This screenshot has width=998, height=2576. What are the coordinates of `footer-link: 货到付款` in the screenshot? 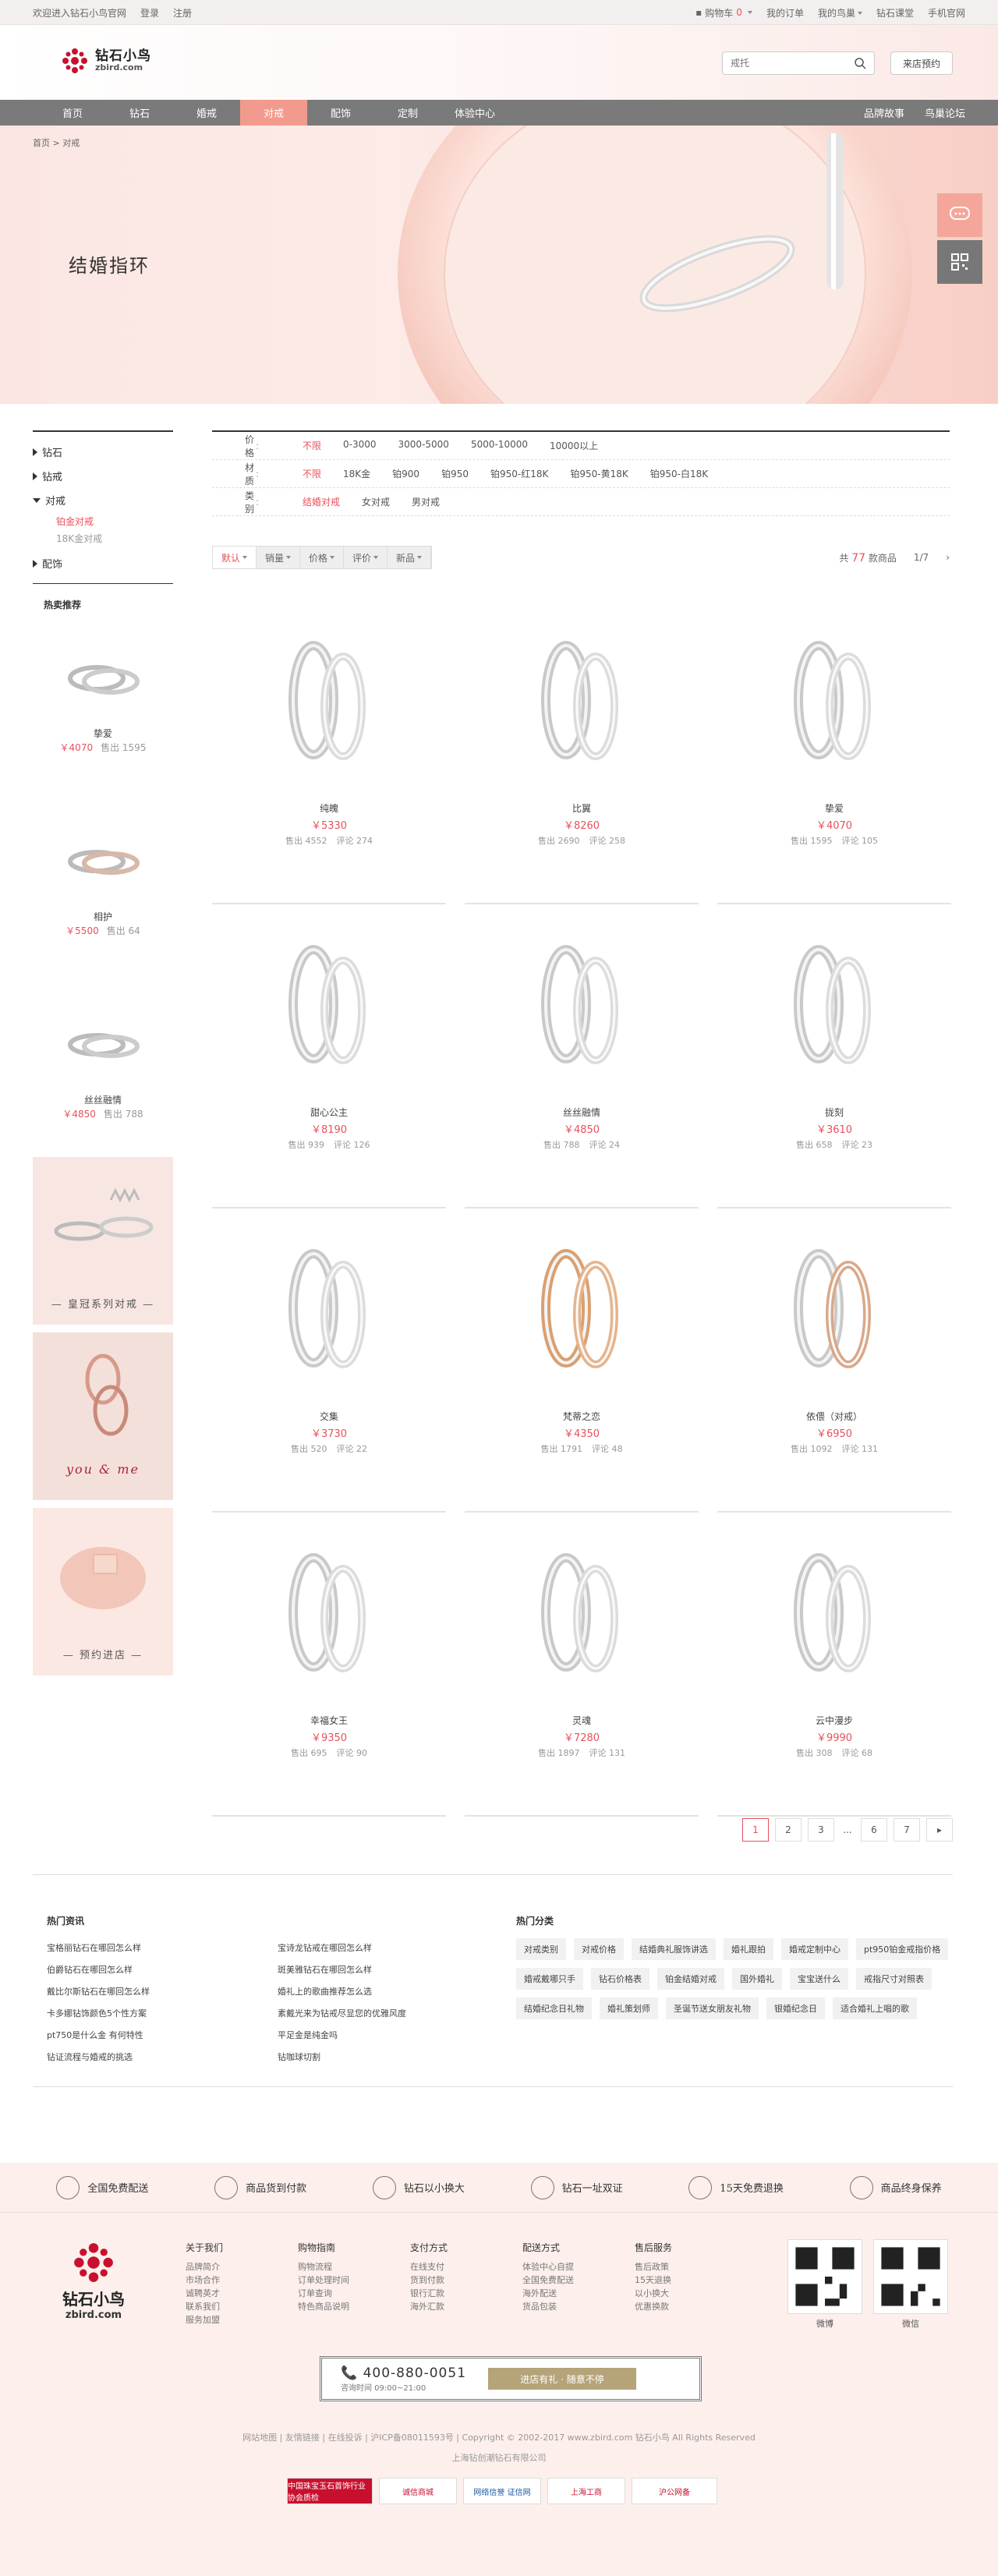 It's located at (437, 2280).